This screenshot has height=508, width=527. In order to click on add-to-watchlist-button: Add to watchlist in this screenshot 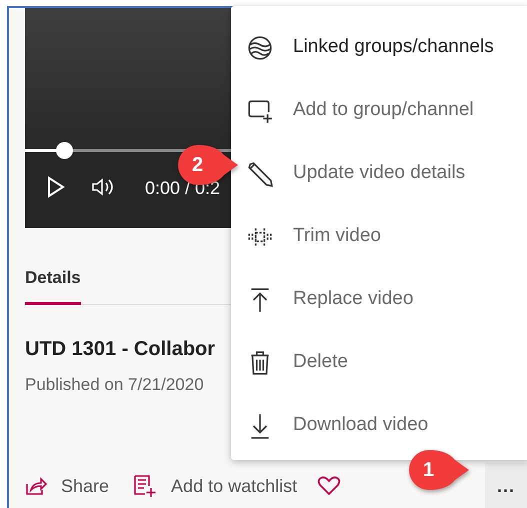, I will do `click(218, 486)`.